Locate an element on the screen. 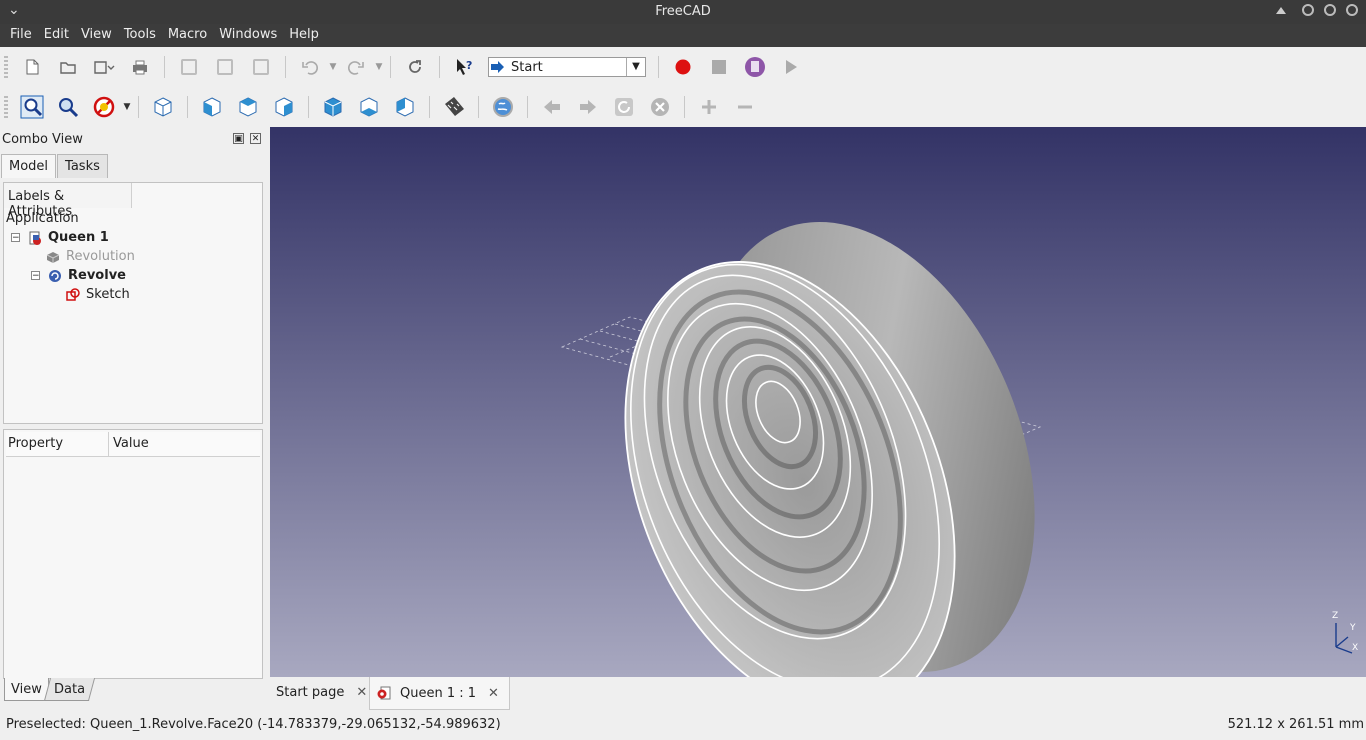  main-toolbar: ▼ ▼ ? Start ▼ is located at coordinates (683, 67).